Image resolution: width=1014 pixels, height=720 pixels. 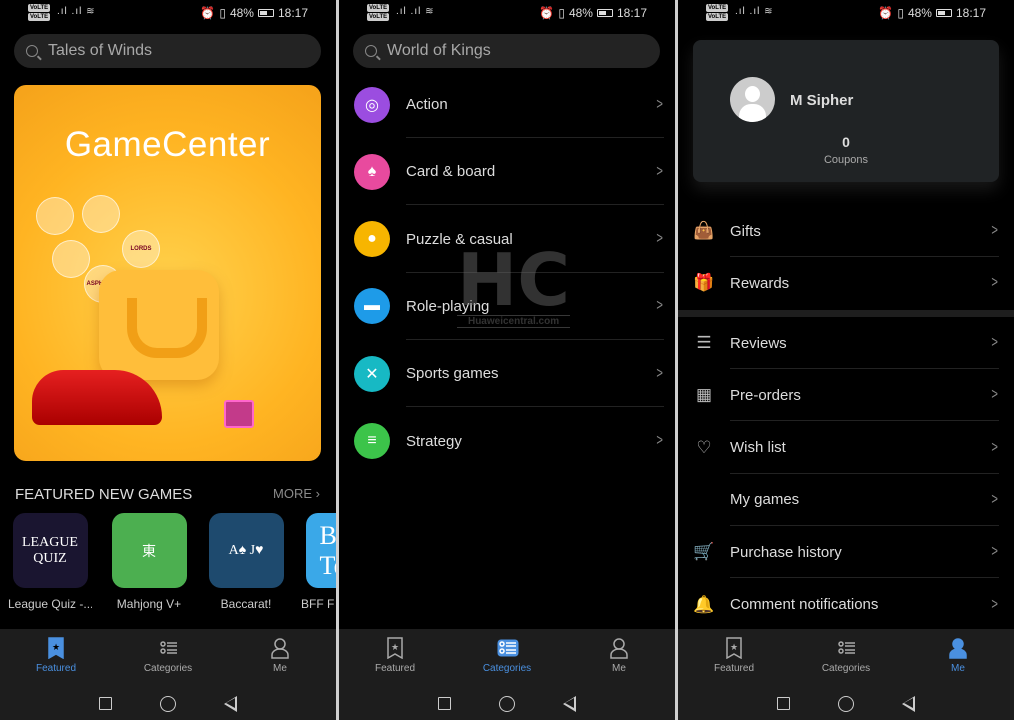 What do you see at coordinates (704, 552) in the screenshot?
I see `cart-icon: 🛒` at bounding box center [704, 552].